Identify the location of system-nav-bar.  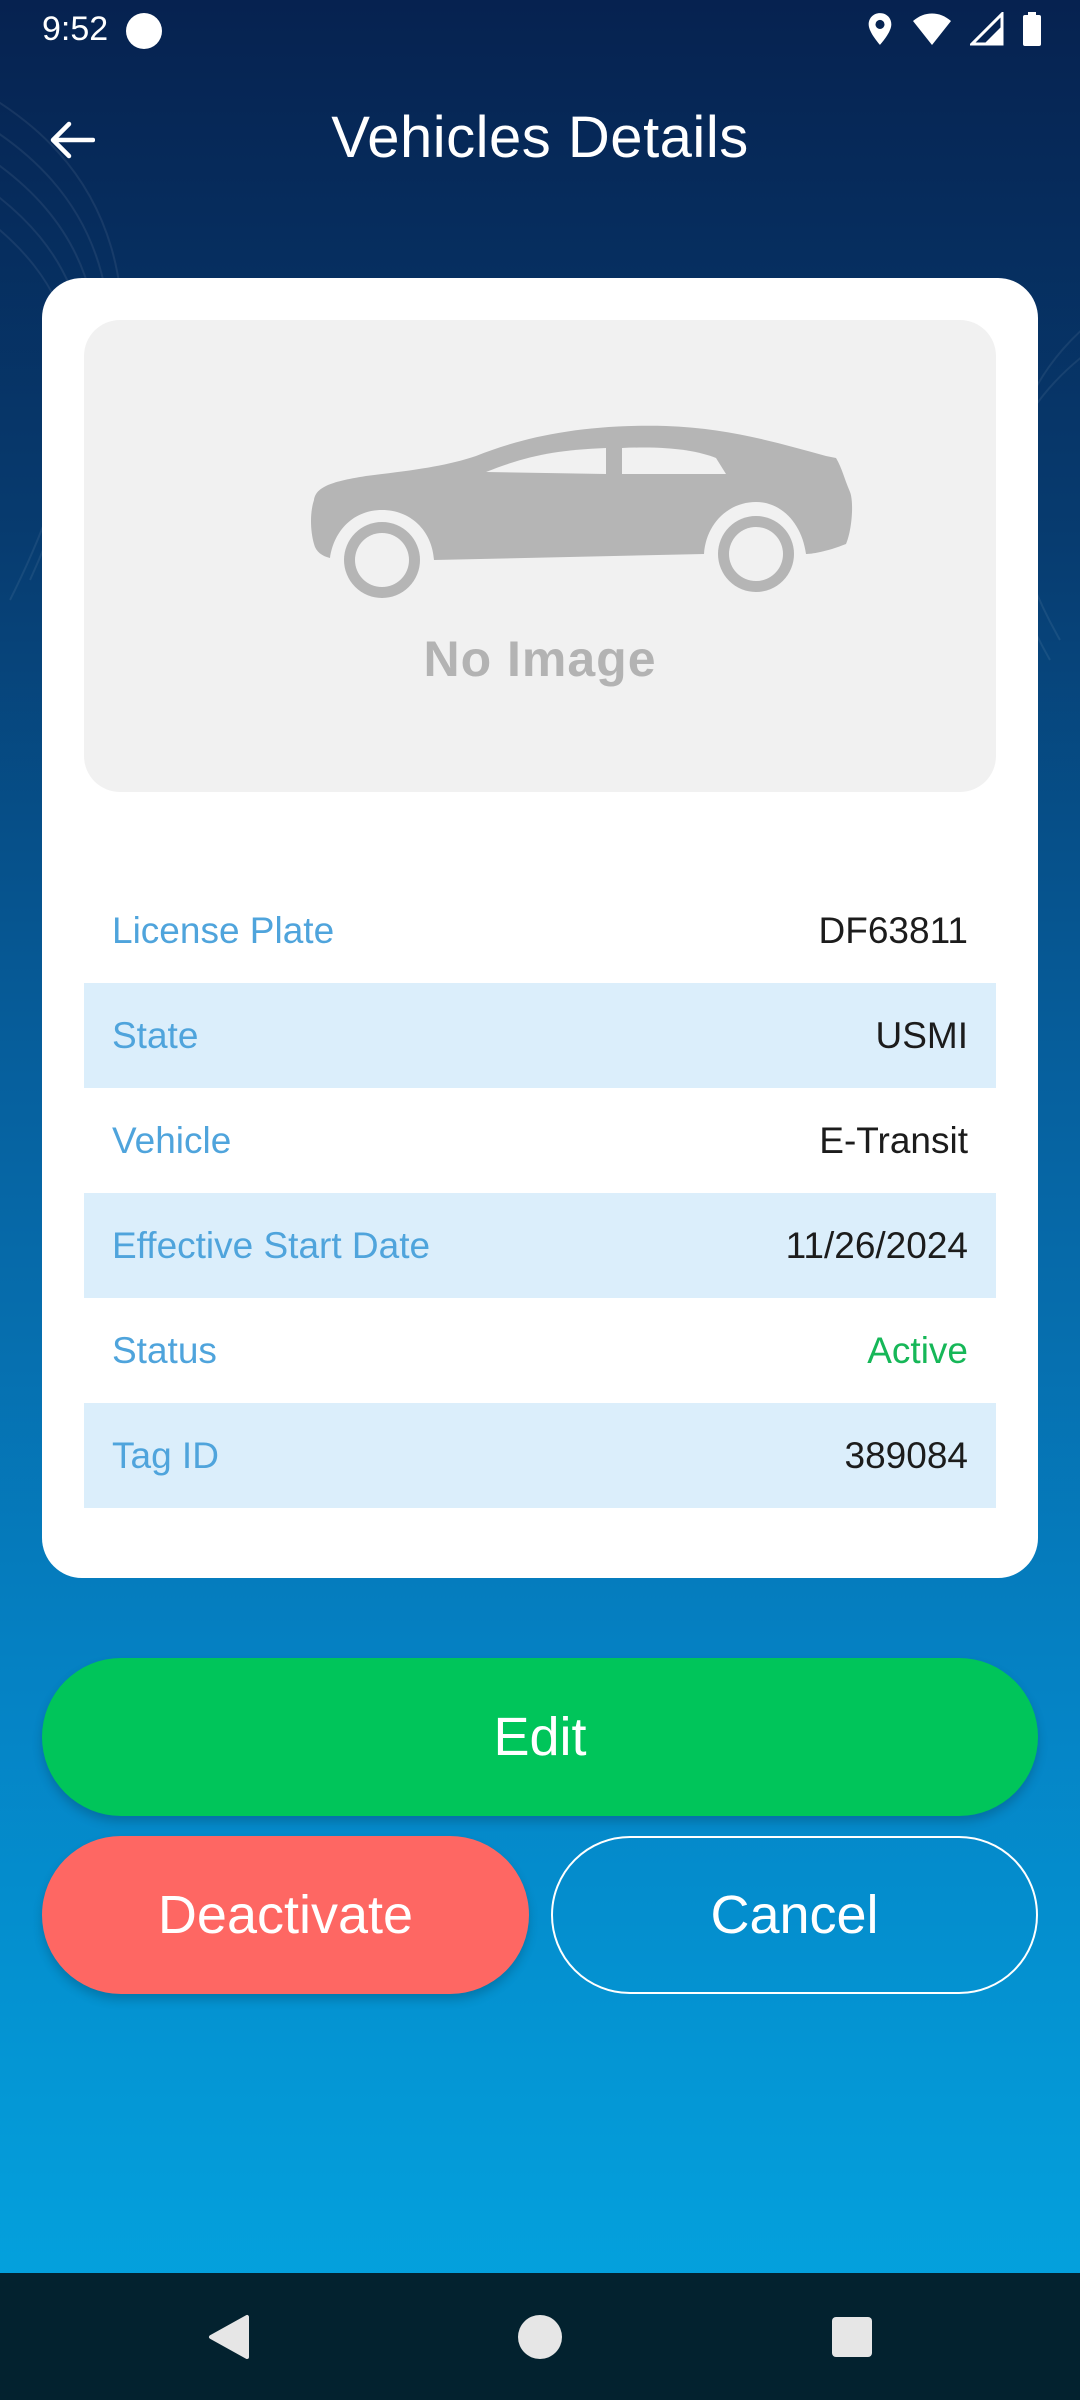
(540, 2336).